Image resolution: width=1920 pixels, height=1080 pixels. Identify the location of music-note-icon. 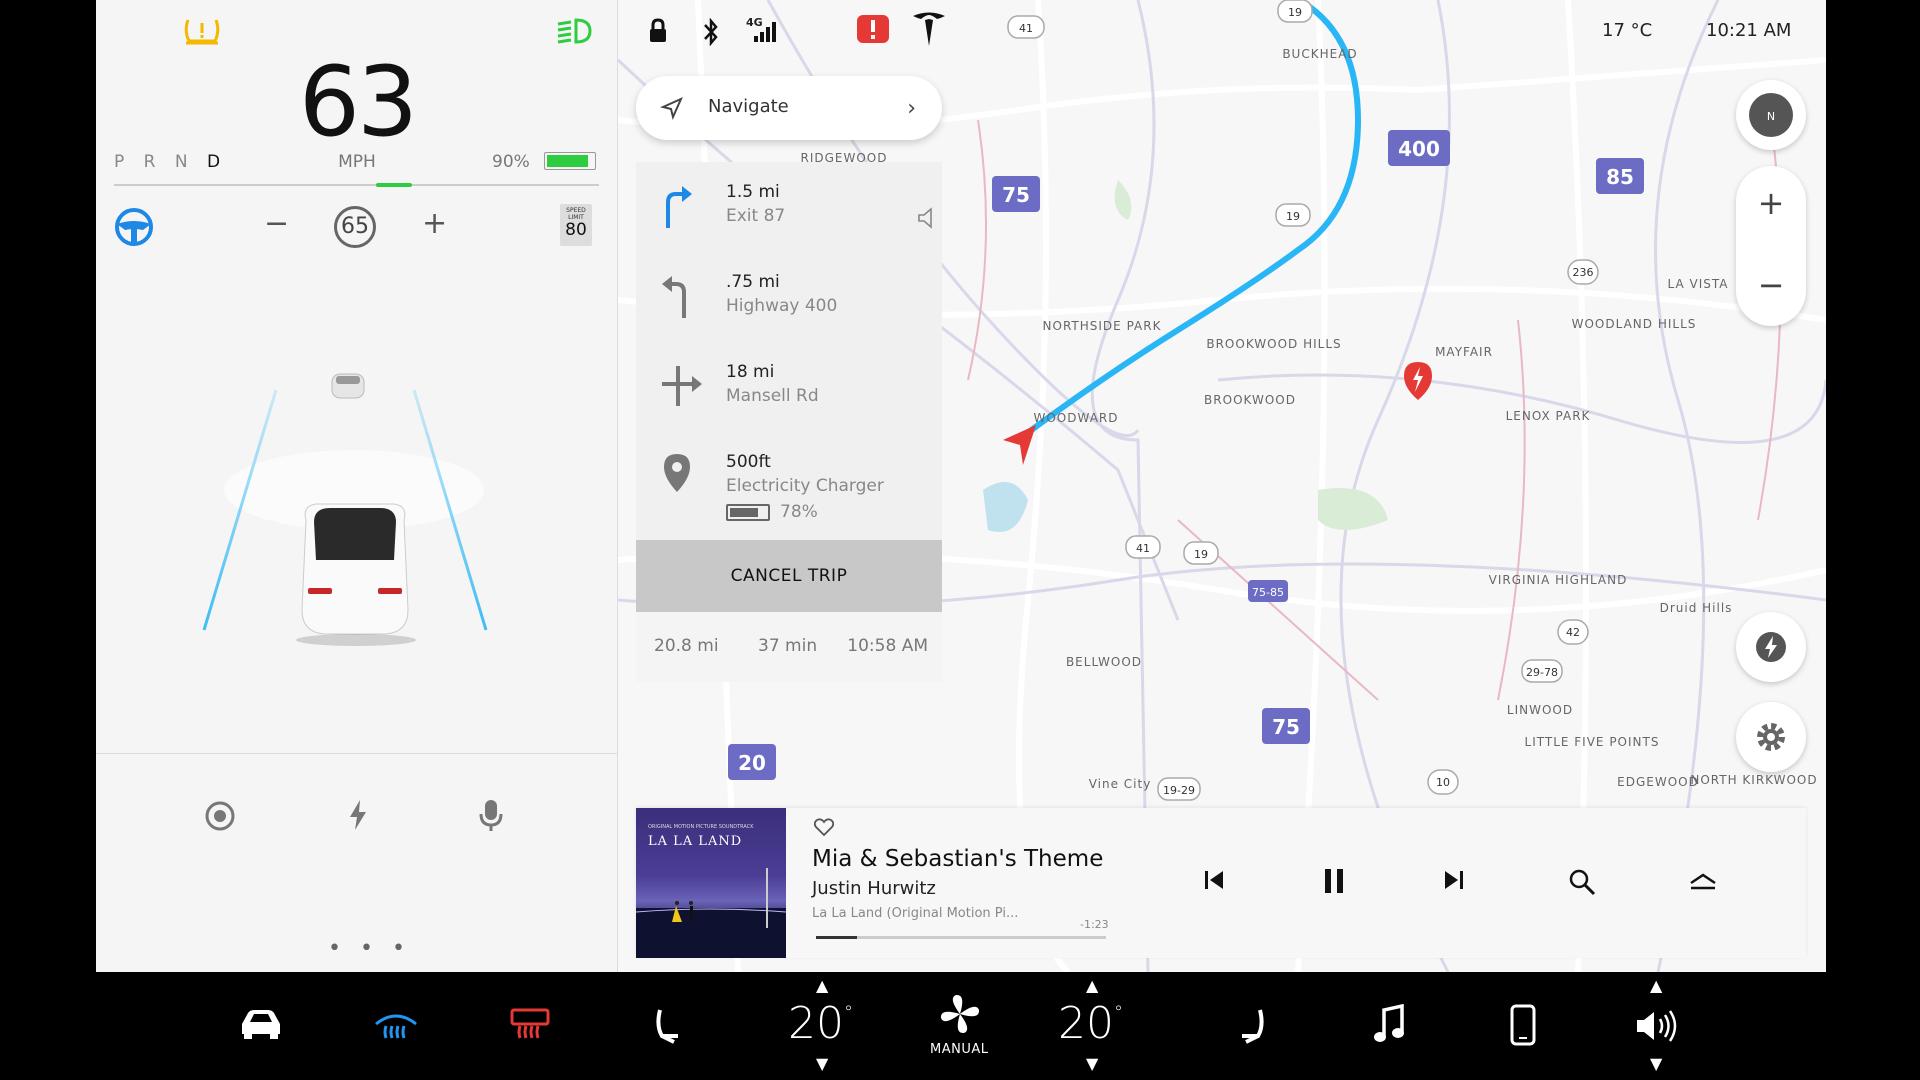
(1389, 1026).